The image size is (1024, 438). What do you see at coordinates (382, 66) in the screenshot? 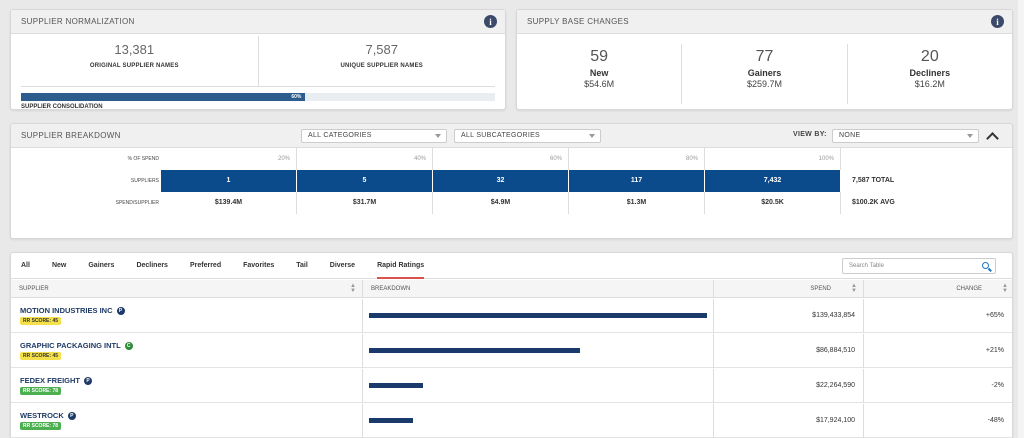
I see `unique-label: UNIQUE SUPPLIER NAMES` at bounding box center [382, 66].